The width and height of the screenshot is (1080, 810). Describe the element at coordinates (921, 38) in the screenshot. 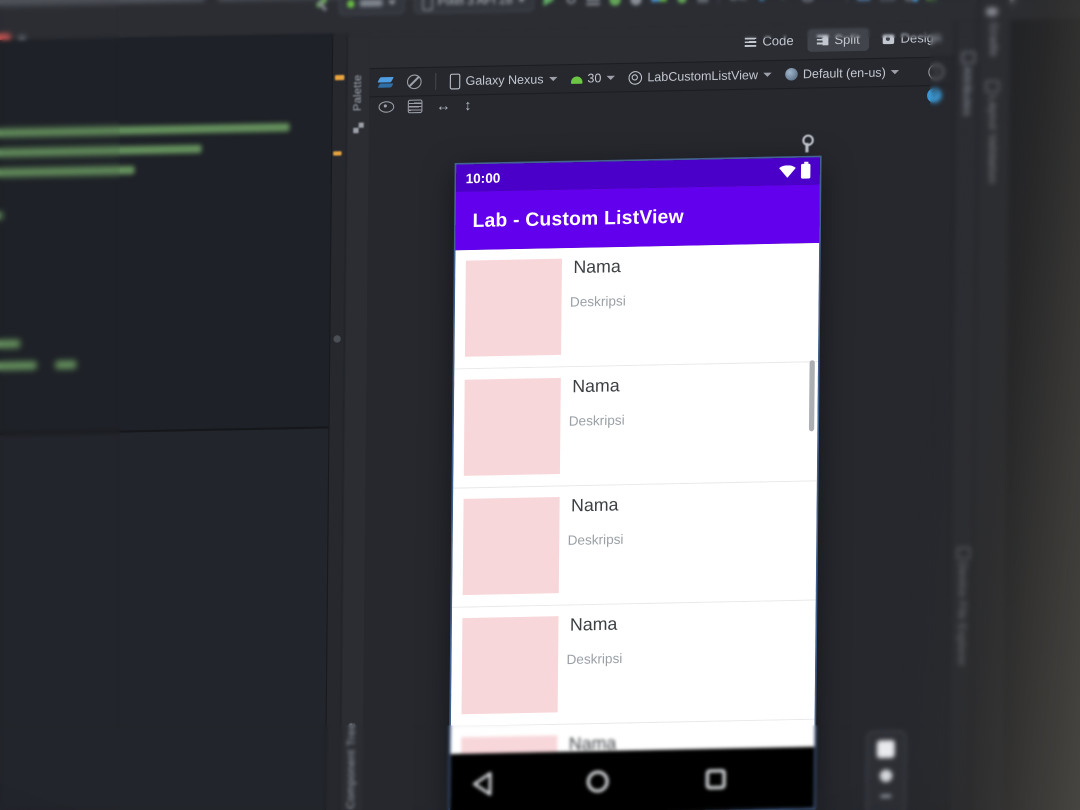

I see `tab-design-label: Design` at that location.